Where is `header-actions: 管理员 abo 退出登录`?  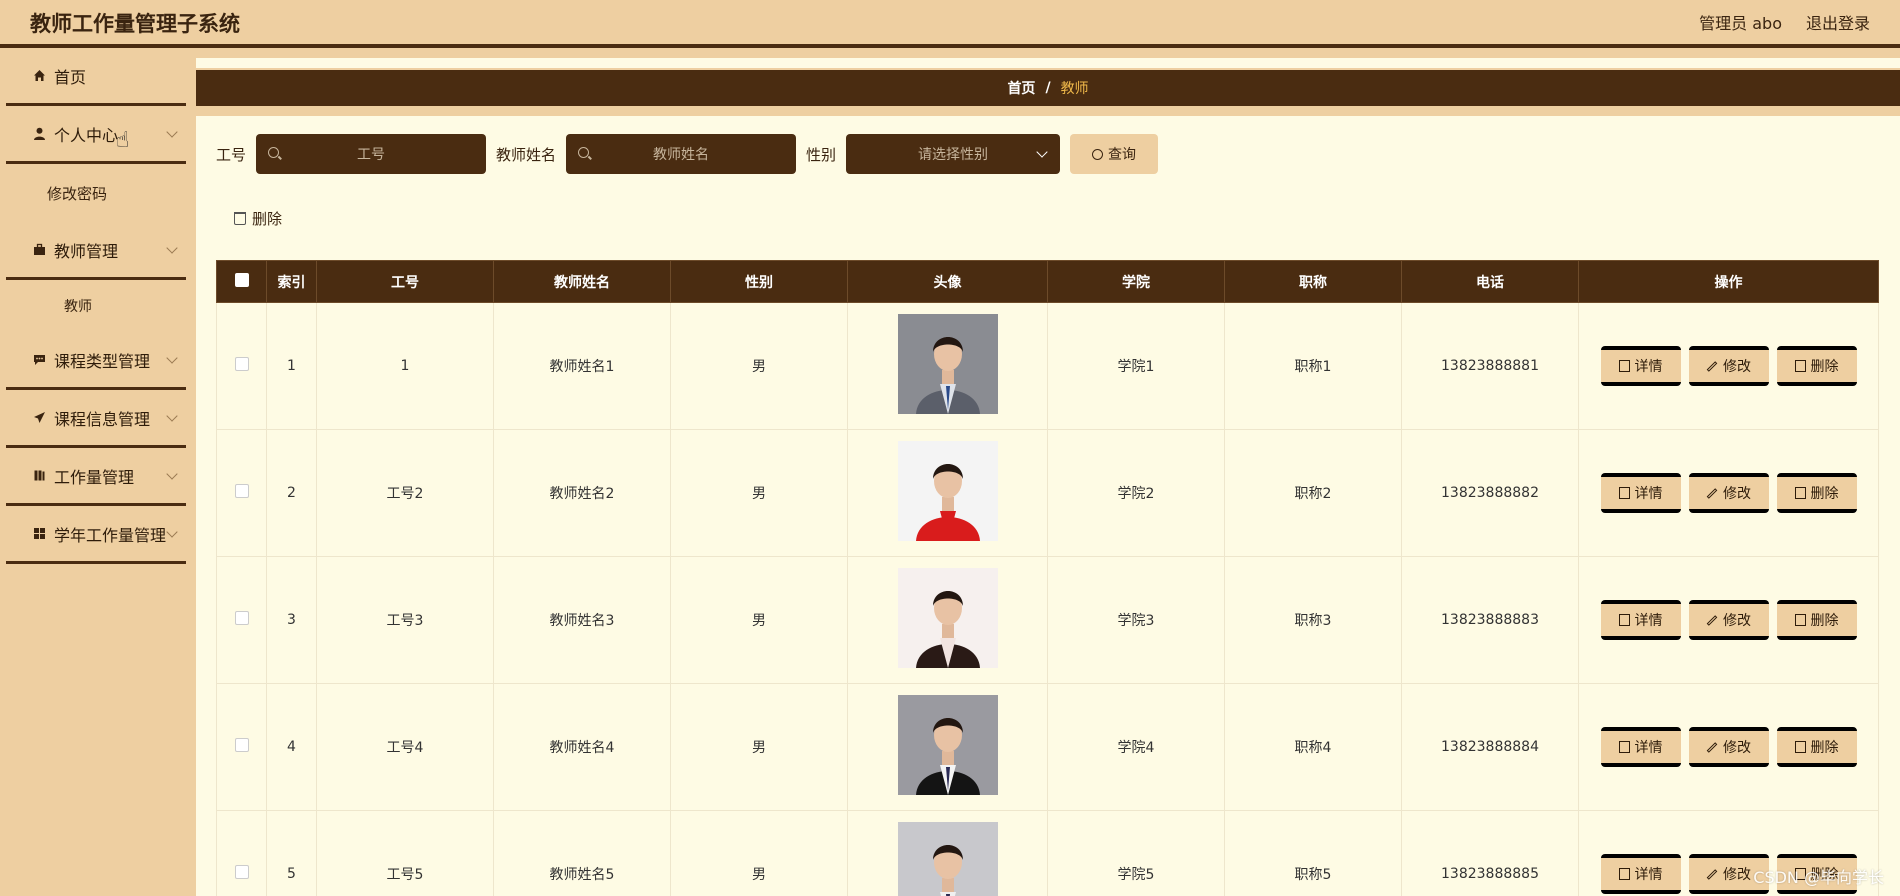
header-actions: 管理员 abo 退出登录 is located at coordinates (1784, 22).